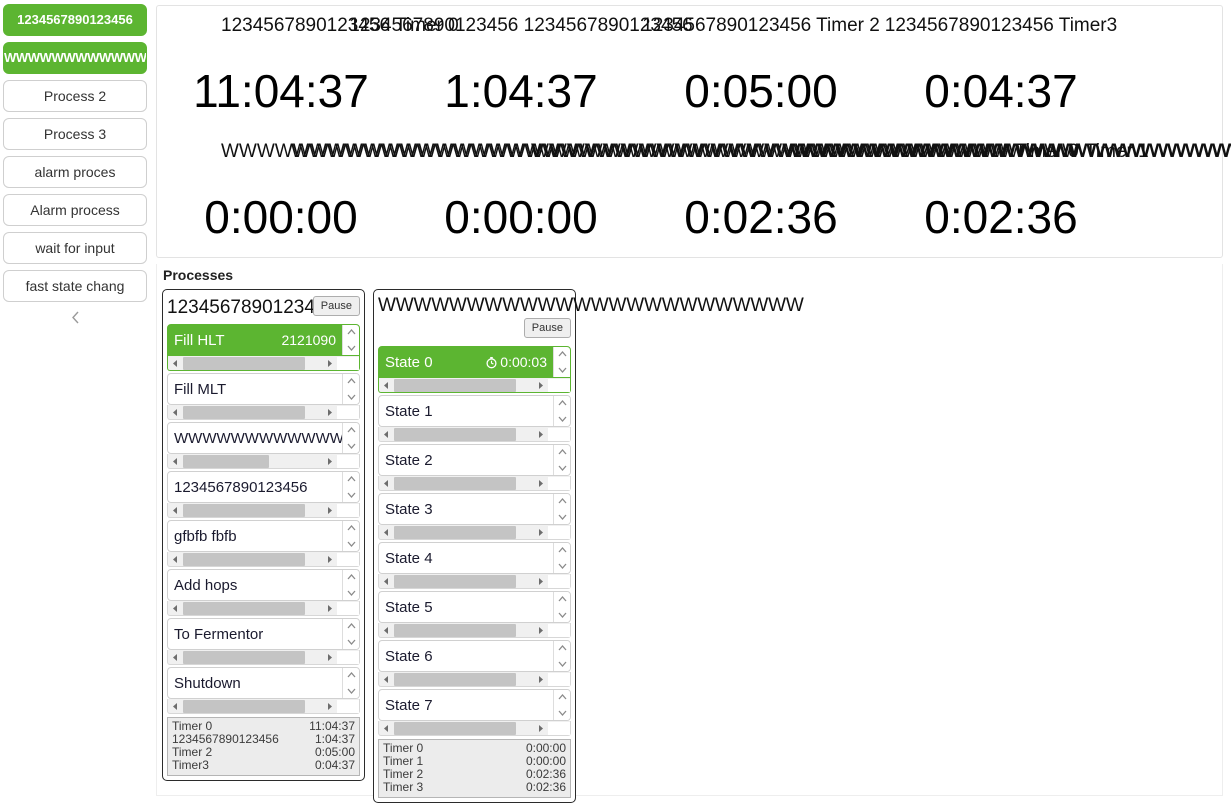  Describe the element at coordinates (75, 248) in the screenshot. I see `sidebar-item-6: wait for input` at that location.